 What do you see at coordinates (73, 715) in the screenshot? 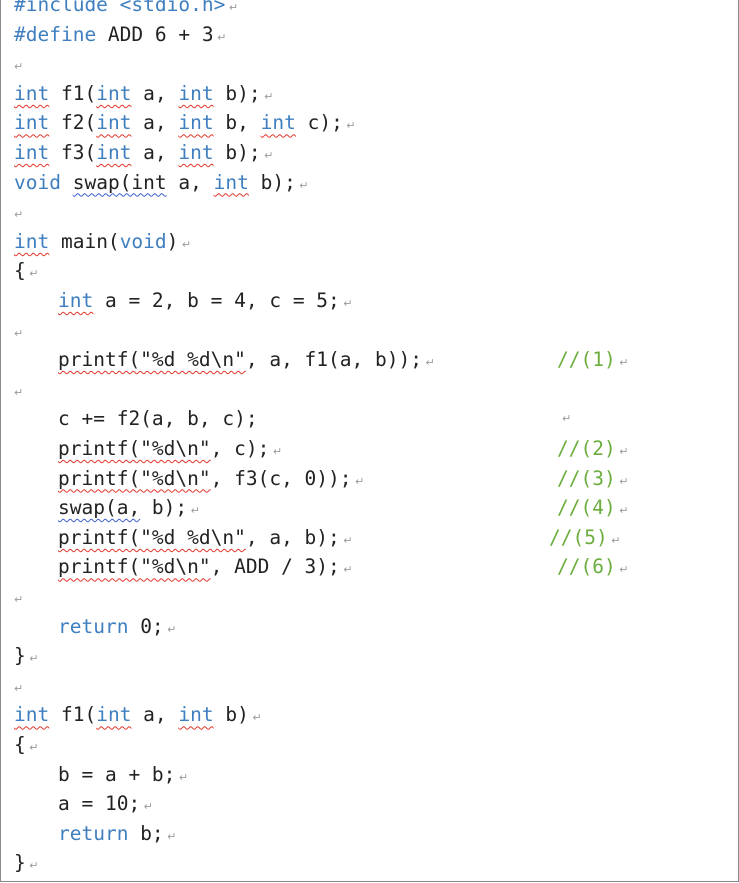
I see `code-token: f1(` at bounding box center [73, 715].